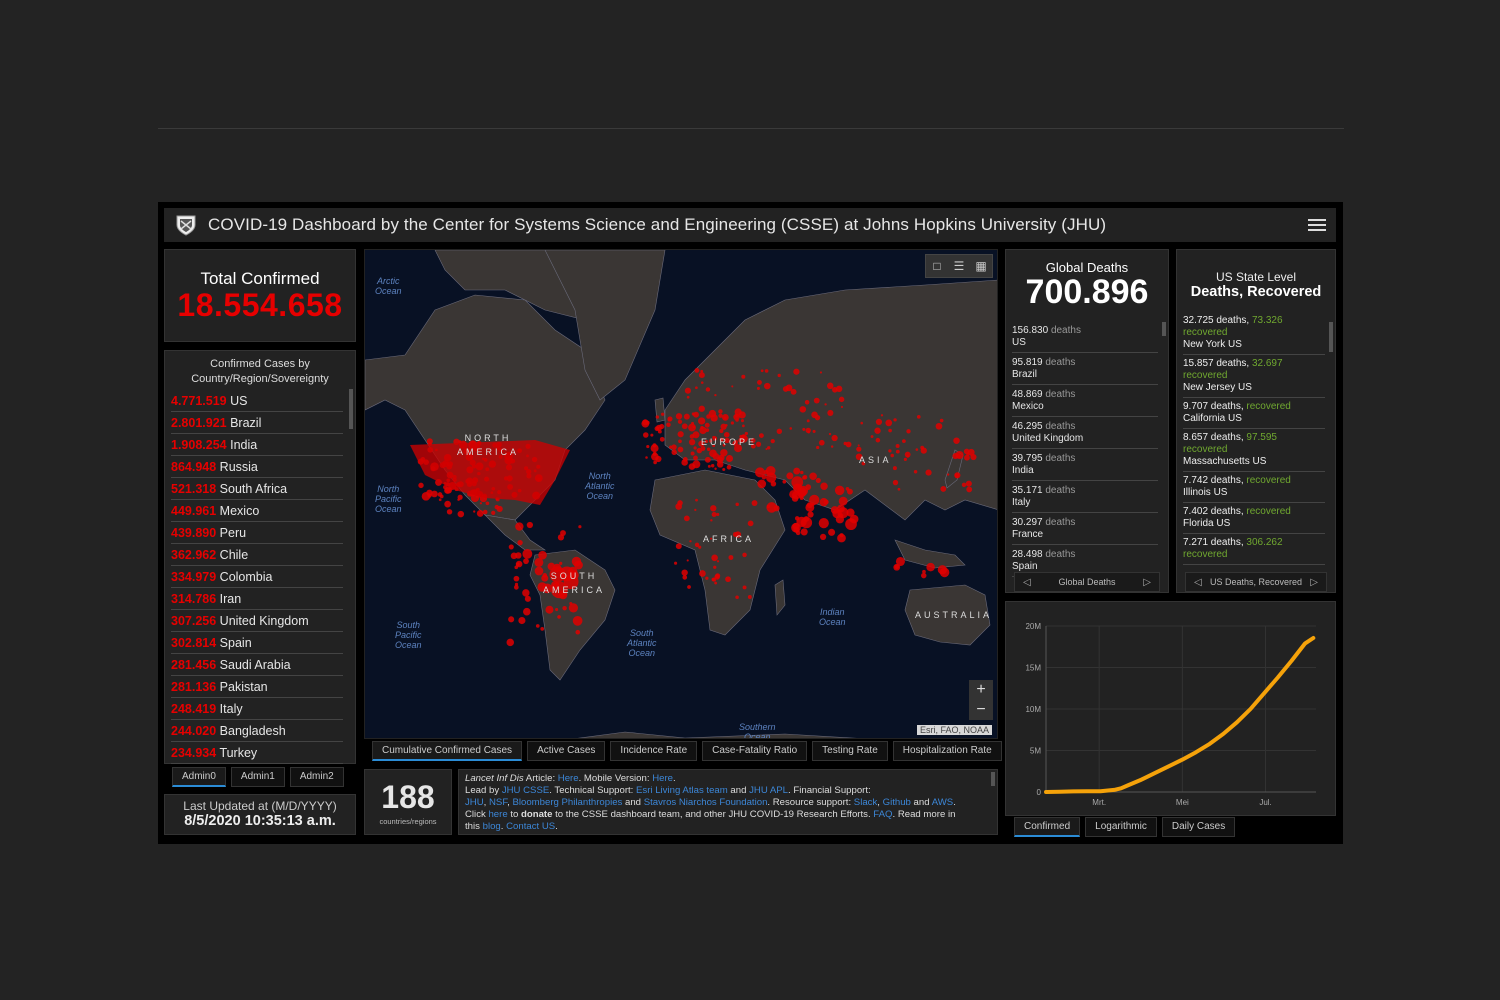 Image resolution: width=1500 pixels, height=1000 pixels. Describe the element at coordinates (937, 266) in the screenshot. I see `bookmark-icon: □` at that location.